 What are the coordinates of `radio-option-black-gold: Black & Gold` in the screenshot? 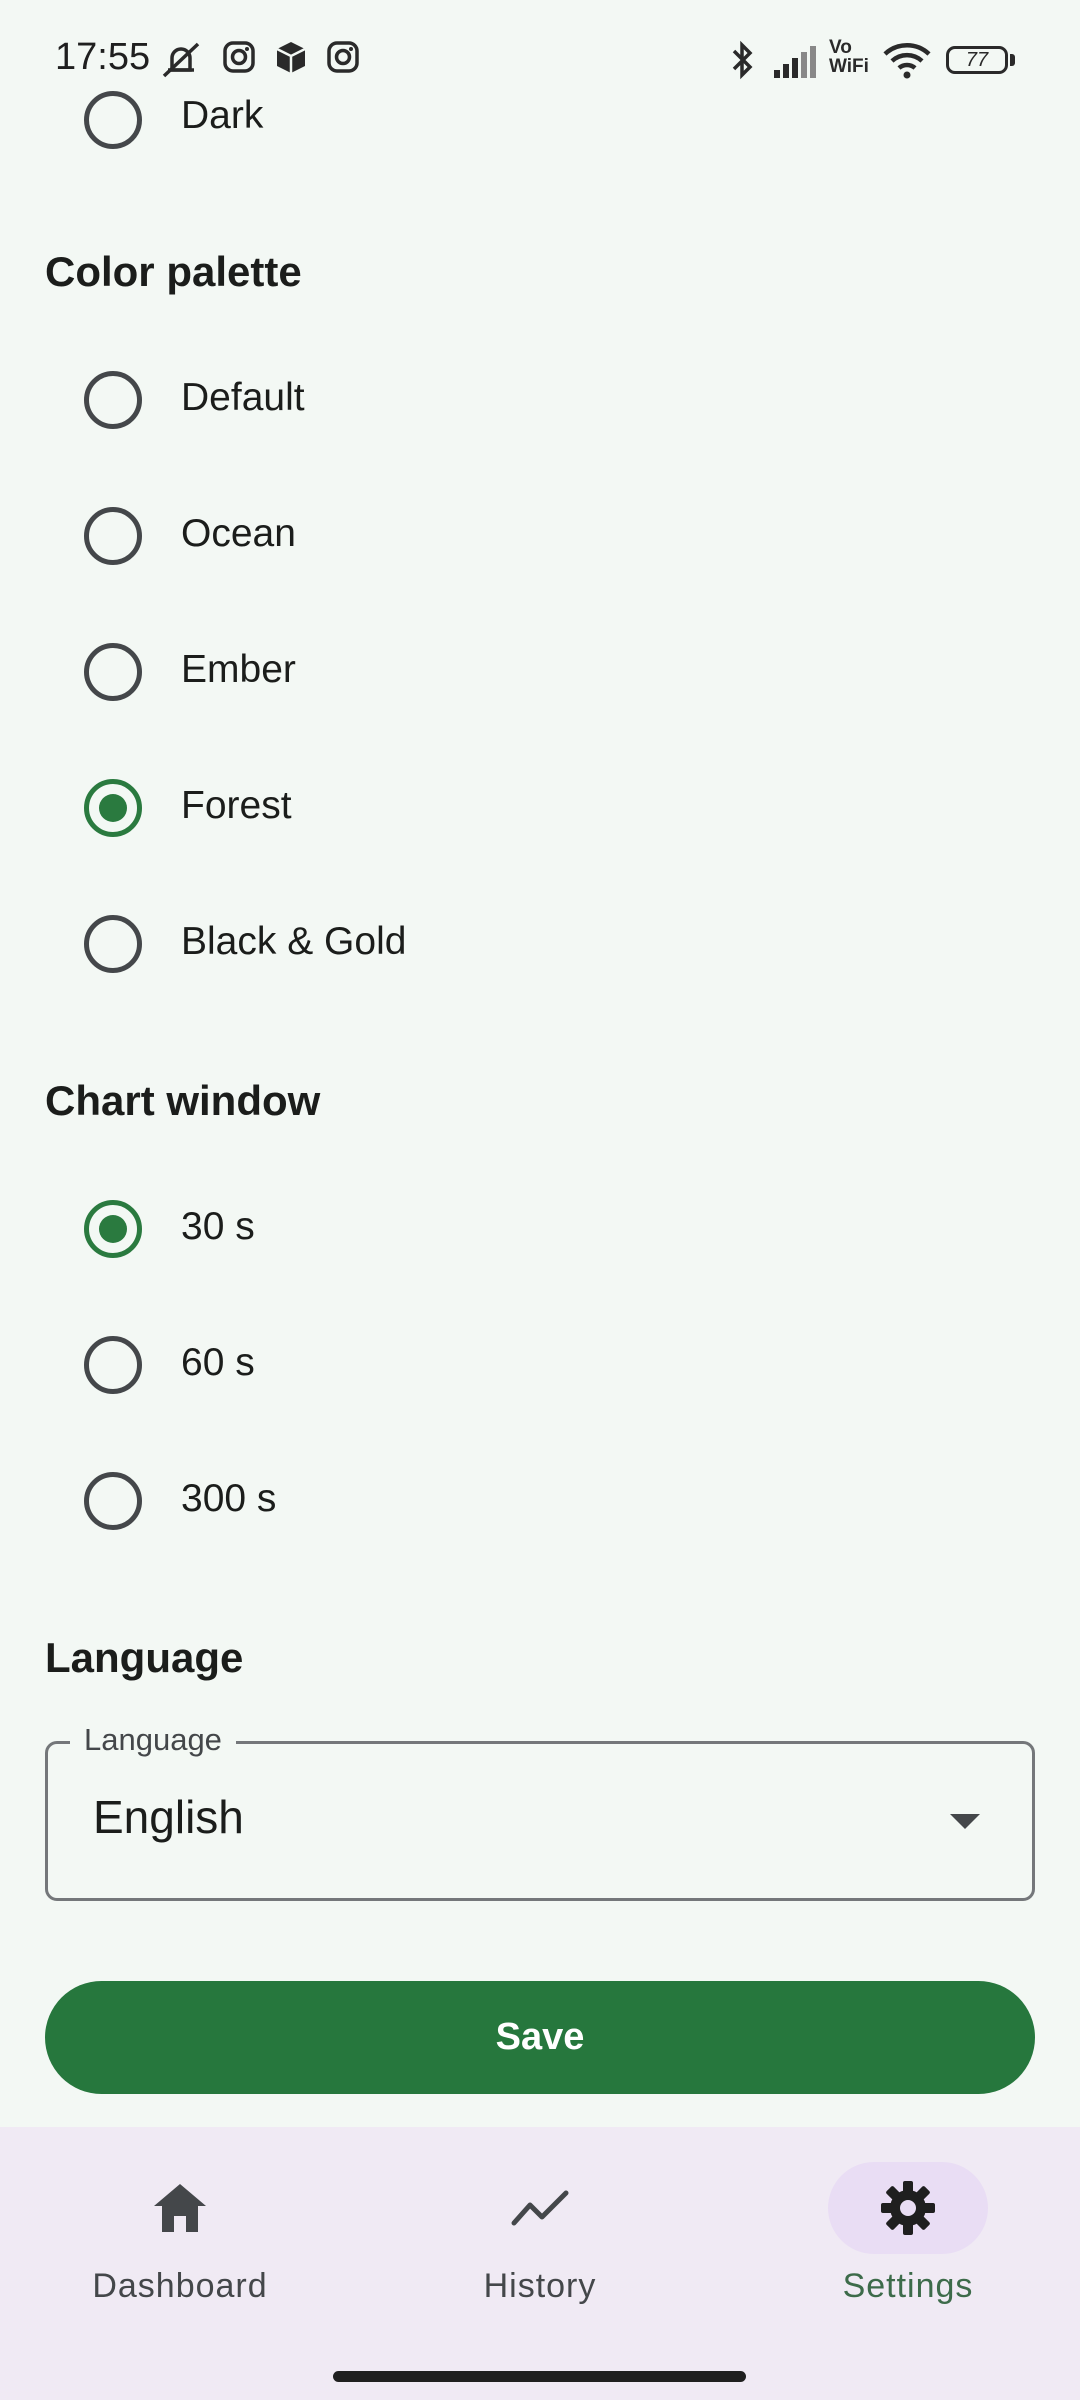 It's located at (540, 944).